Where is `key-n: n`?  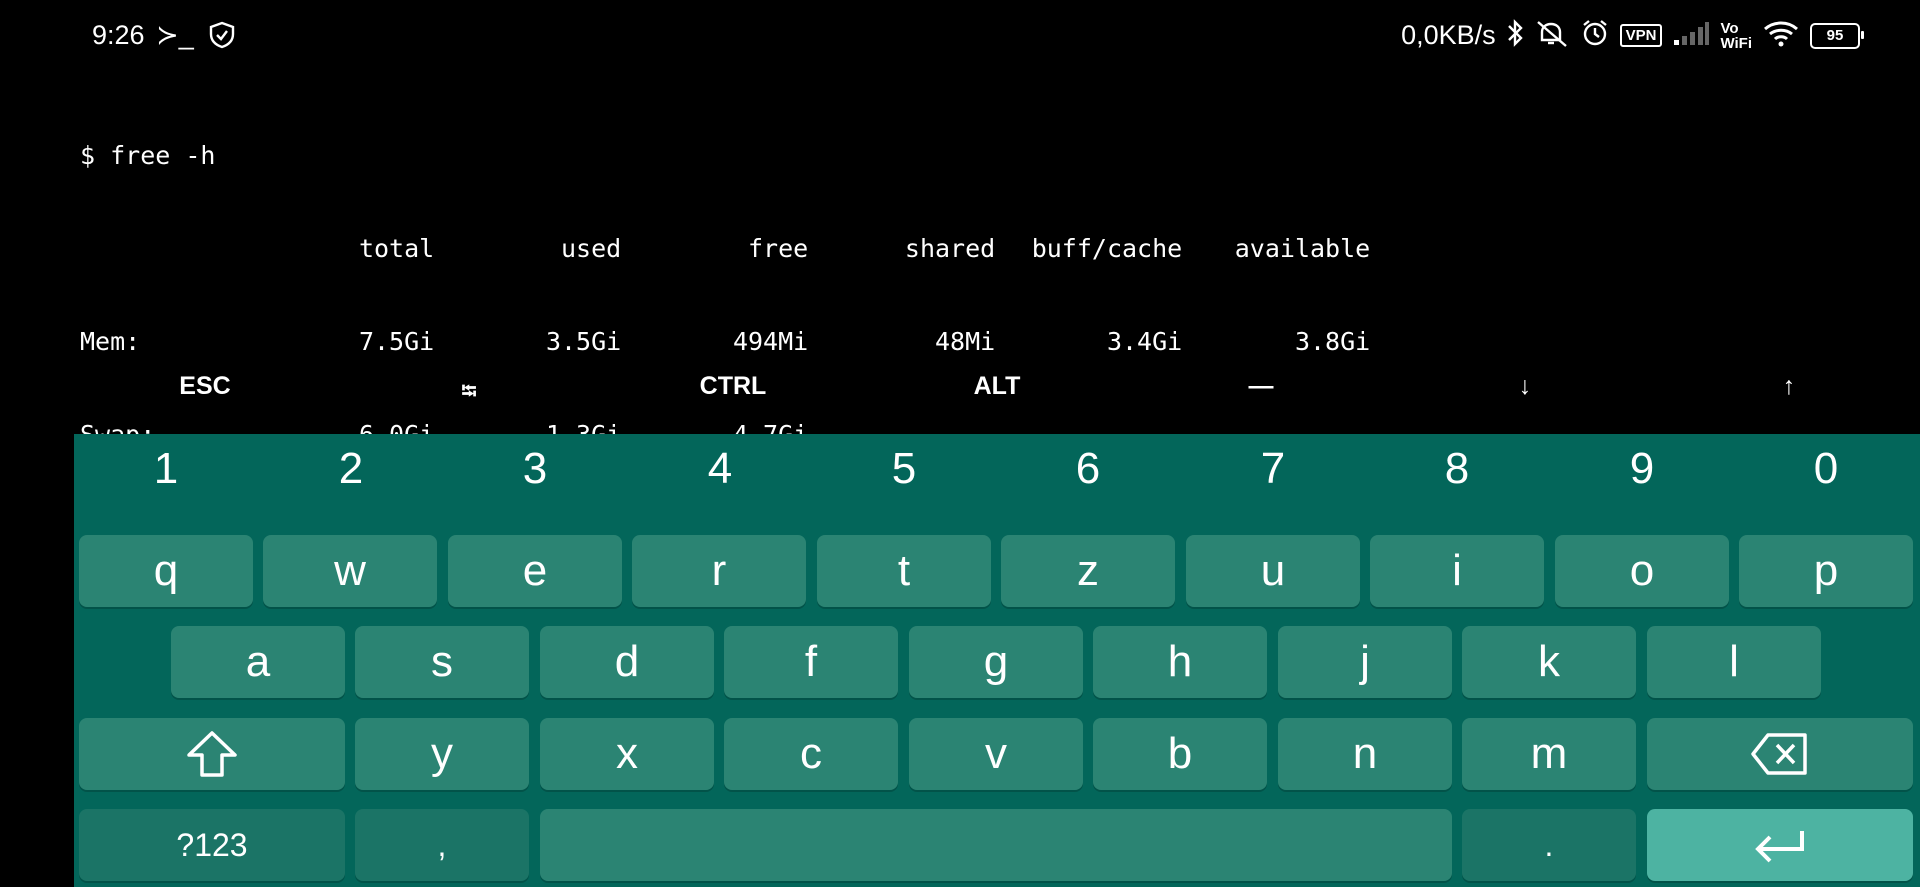
key-n: n is located at coordinates (1365, 754).